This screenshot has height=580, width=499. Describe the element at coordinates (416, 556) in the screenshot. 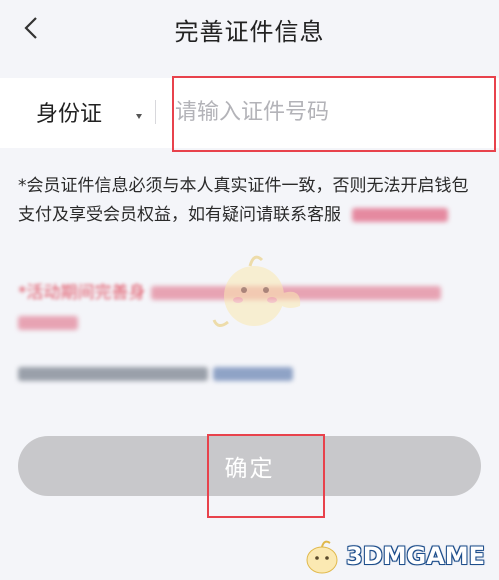

I see `watermark-text: 3DMGAME` at that location.